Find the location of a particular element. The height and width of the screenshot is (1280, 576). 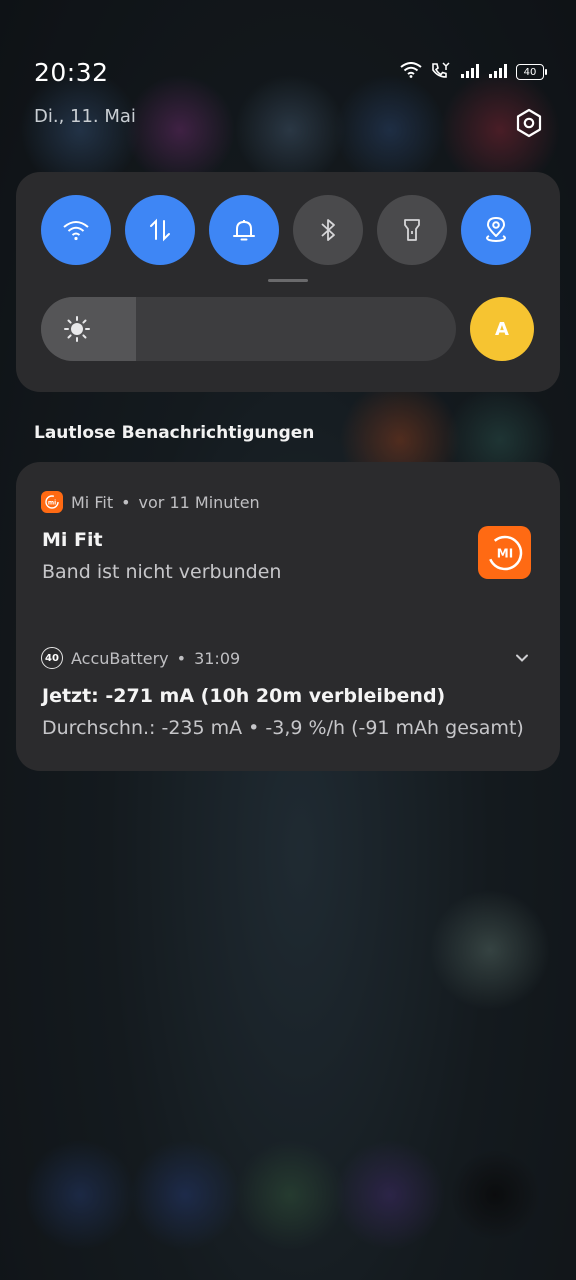

bell-icon is located at coordinates (244, 230).